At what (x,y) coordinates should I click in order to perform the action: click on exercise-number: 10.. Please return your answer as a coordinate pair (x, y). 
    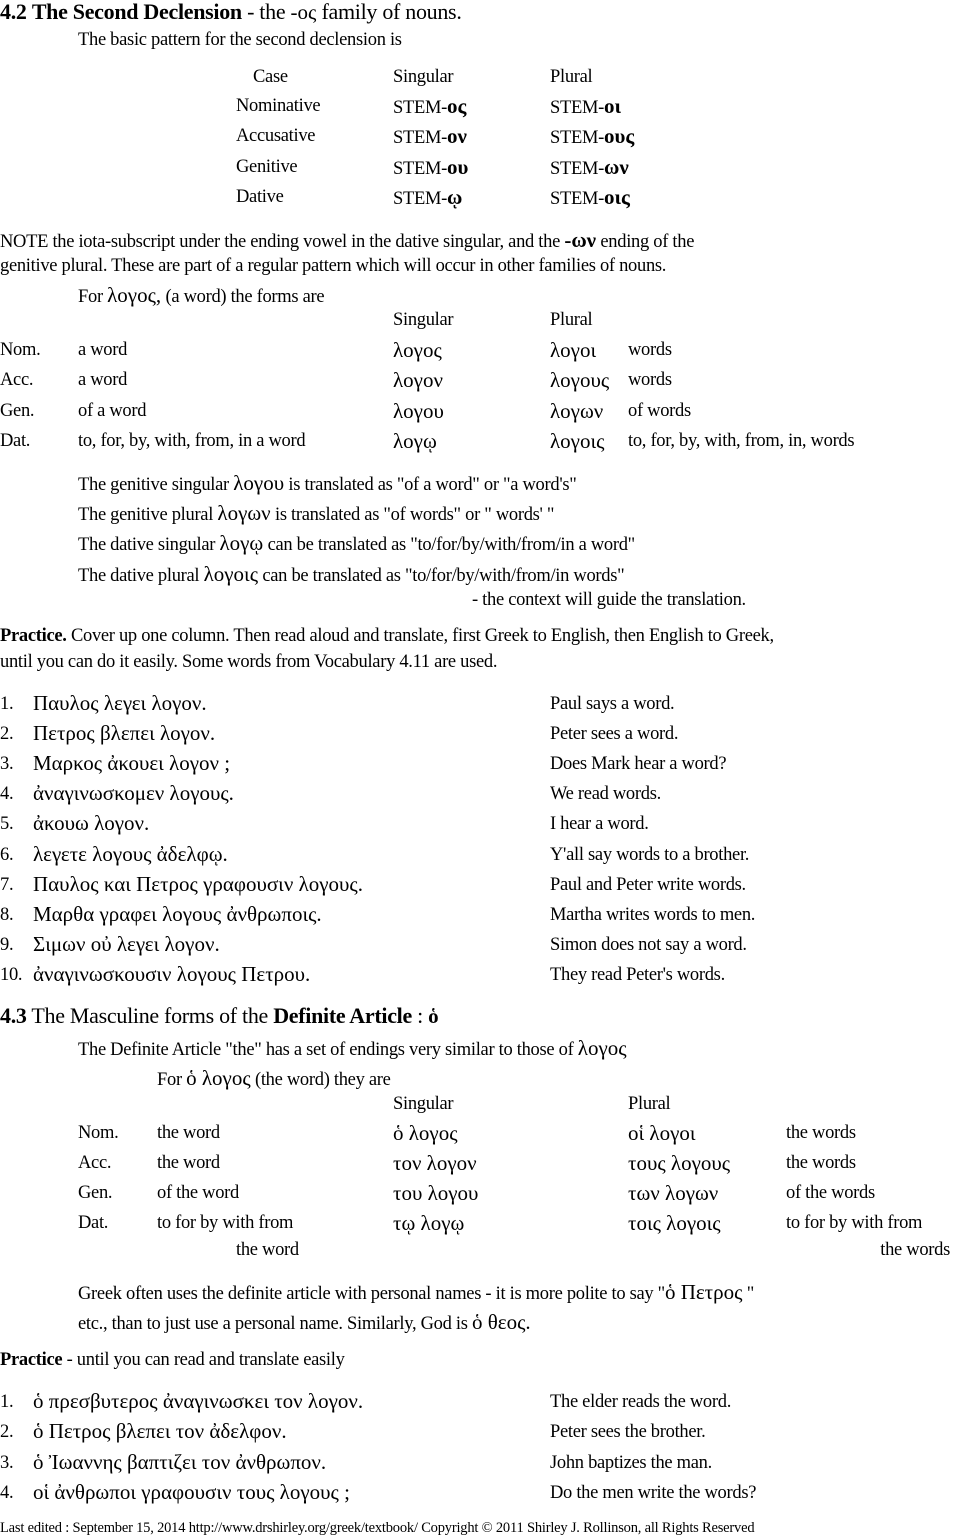
    Looking at the image, I should click on (11, 974).